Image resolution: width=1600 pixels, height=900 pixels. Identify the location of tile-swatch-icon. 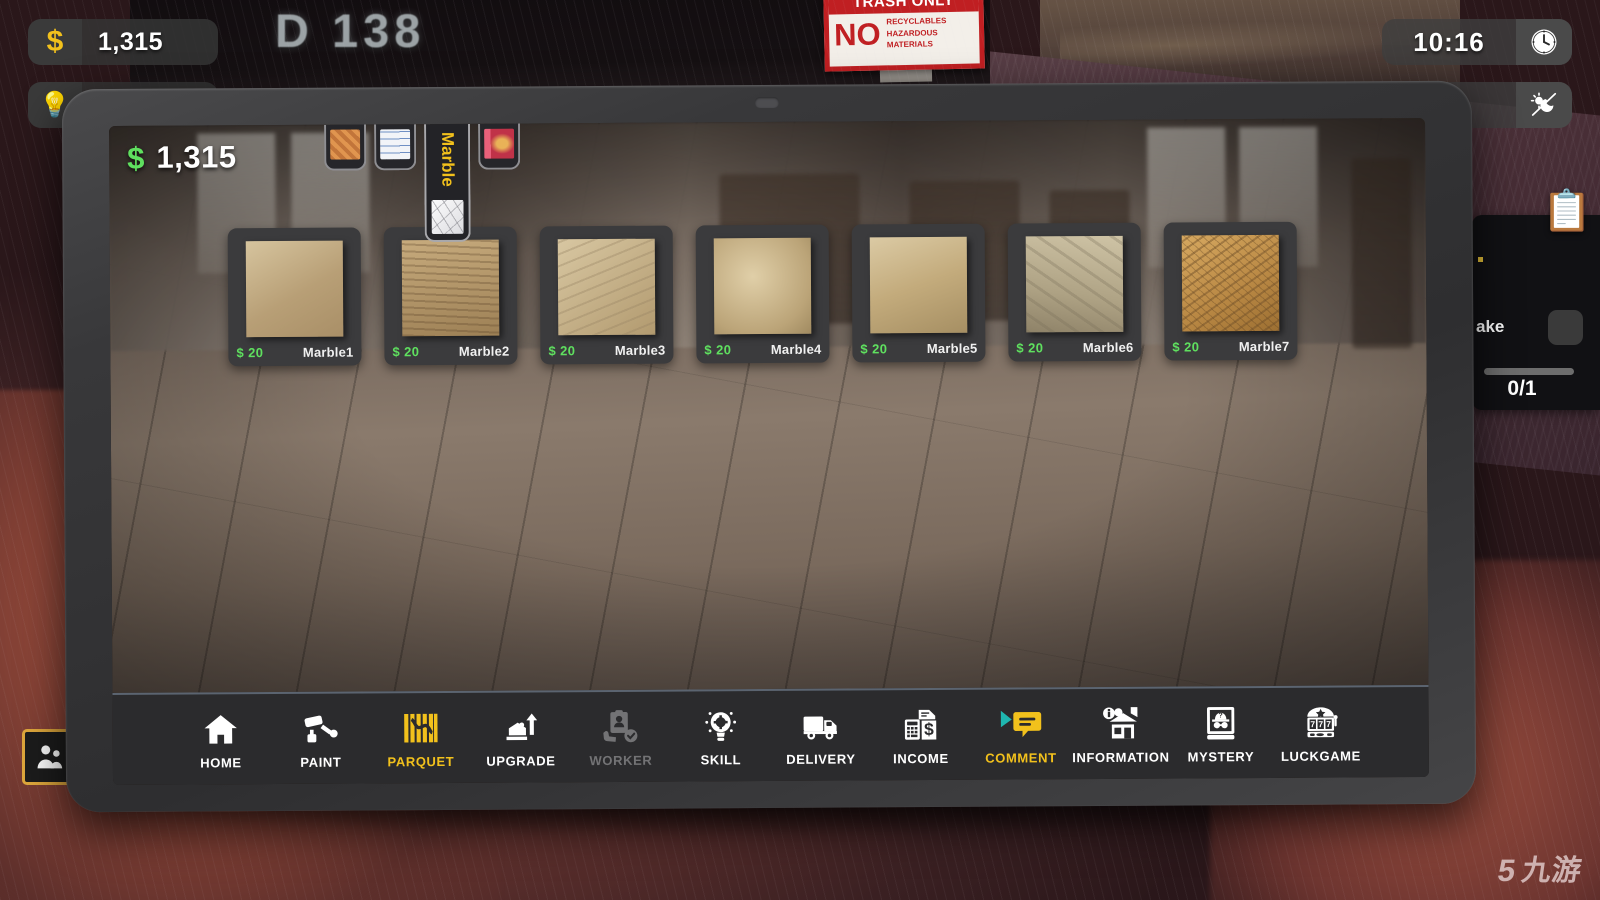
(395, 144).